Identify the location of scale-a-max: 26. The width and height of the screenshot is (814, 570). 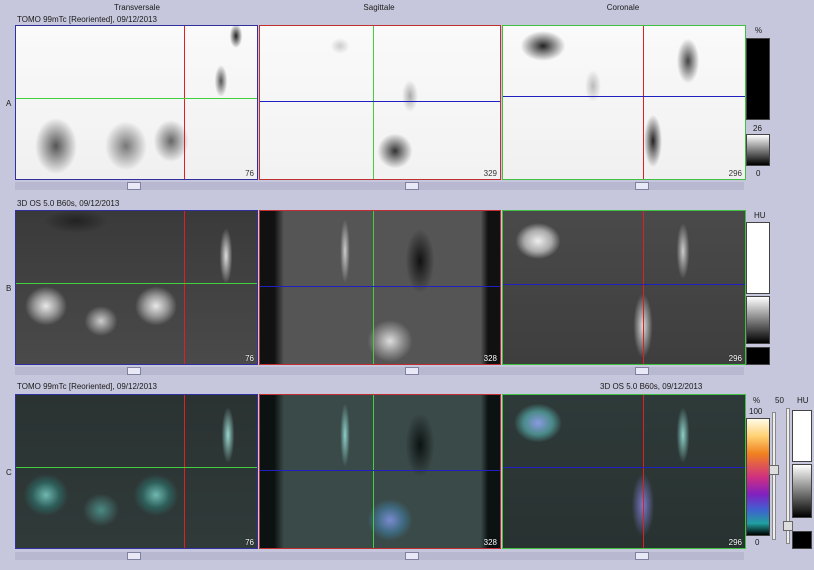
(757, 128).